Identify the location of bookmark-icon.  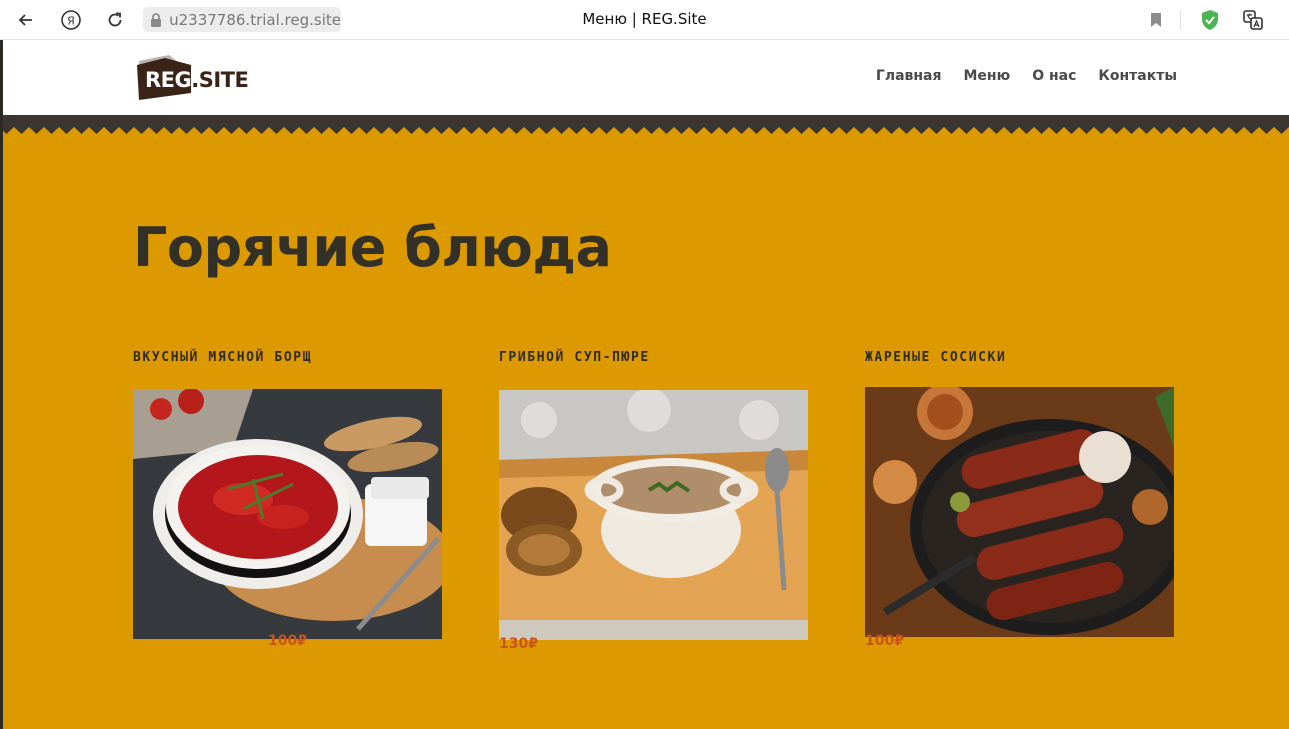
(1156, 20).